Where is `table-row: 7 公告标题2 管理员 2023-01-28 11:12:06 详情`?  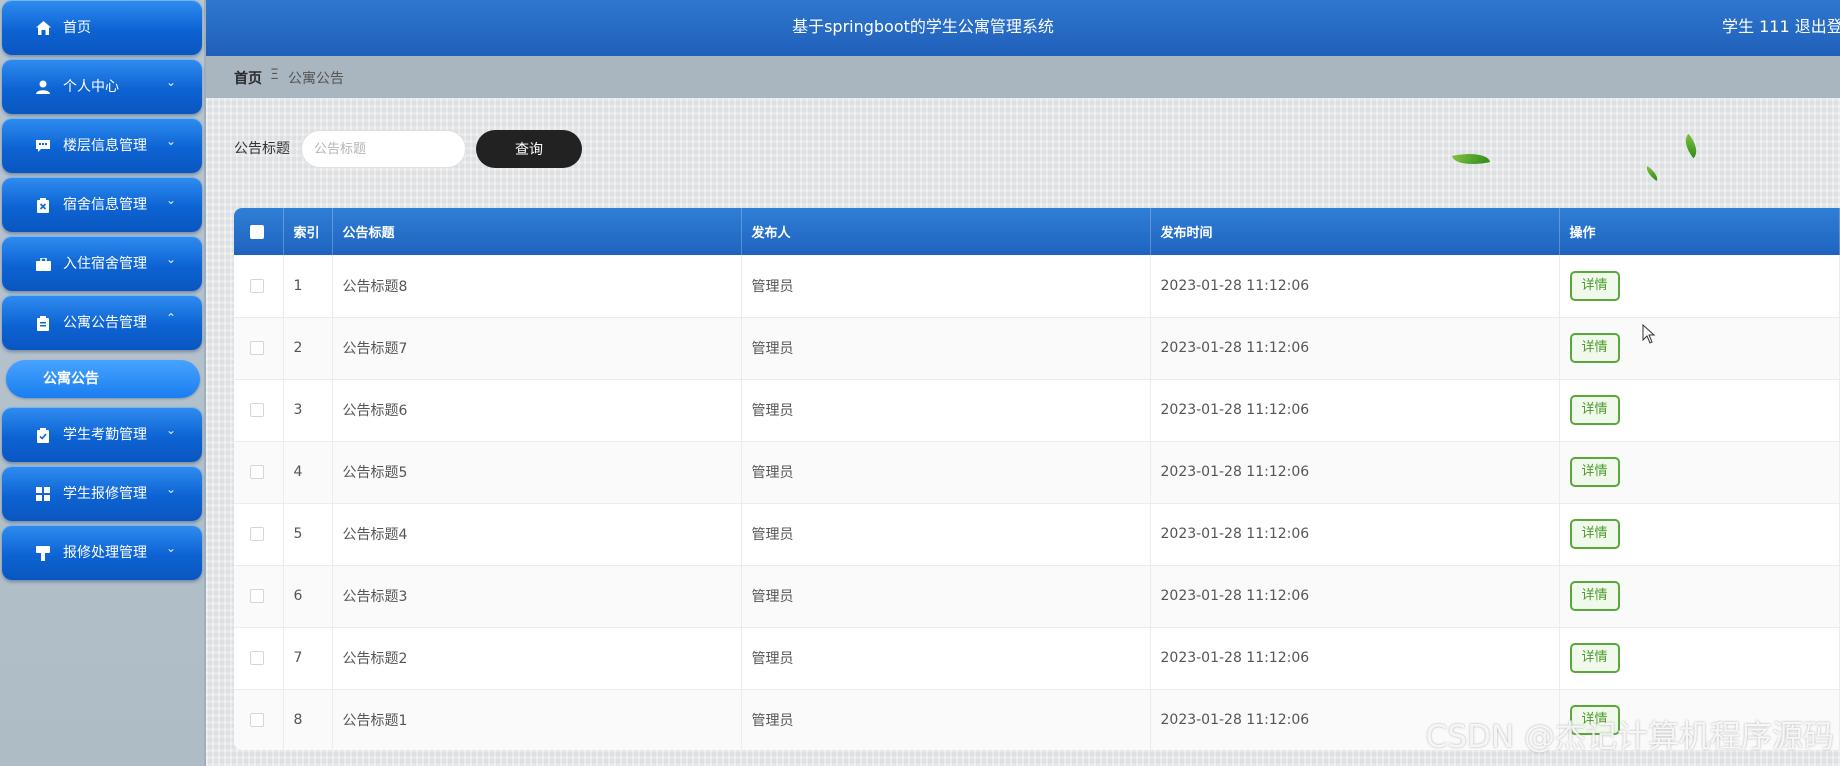
table-row: 7 公告标题2 管理员 2023-01-28 11:12:06 详情 is located at coordinates (1037, 658).